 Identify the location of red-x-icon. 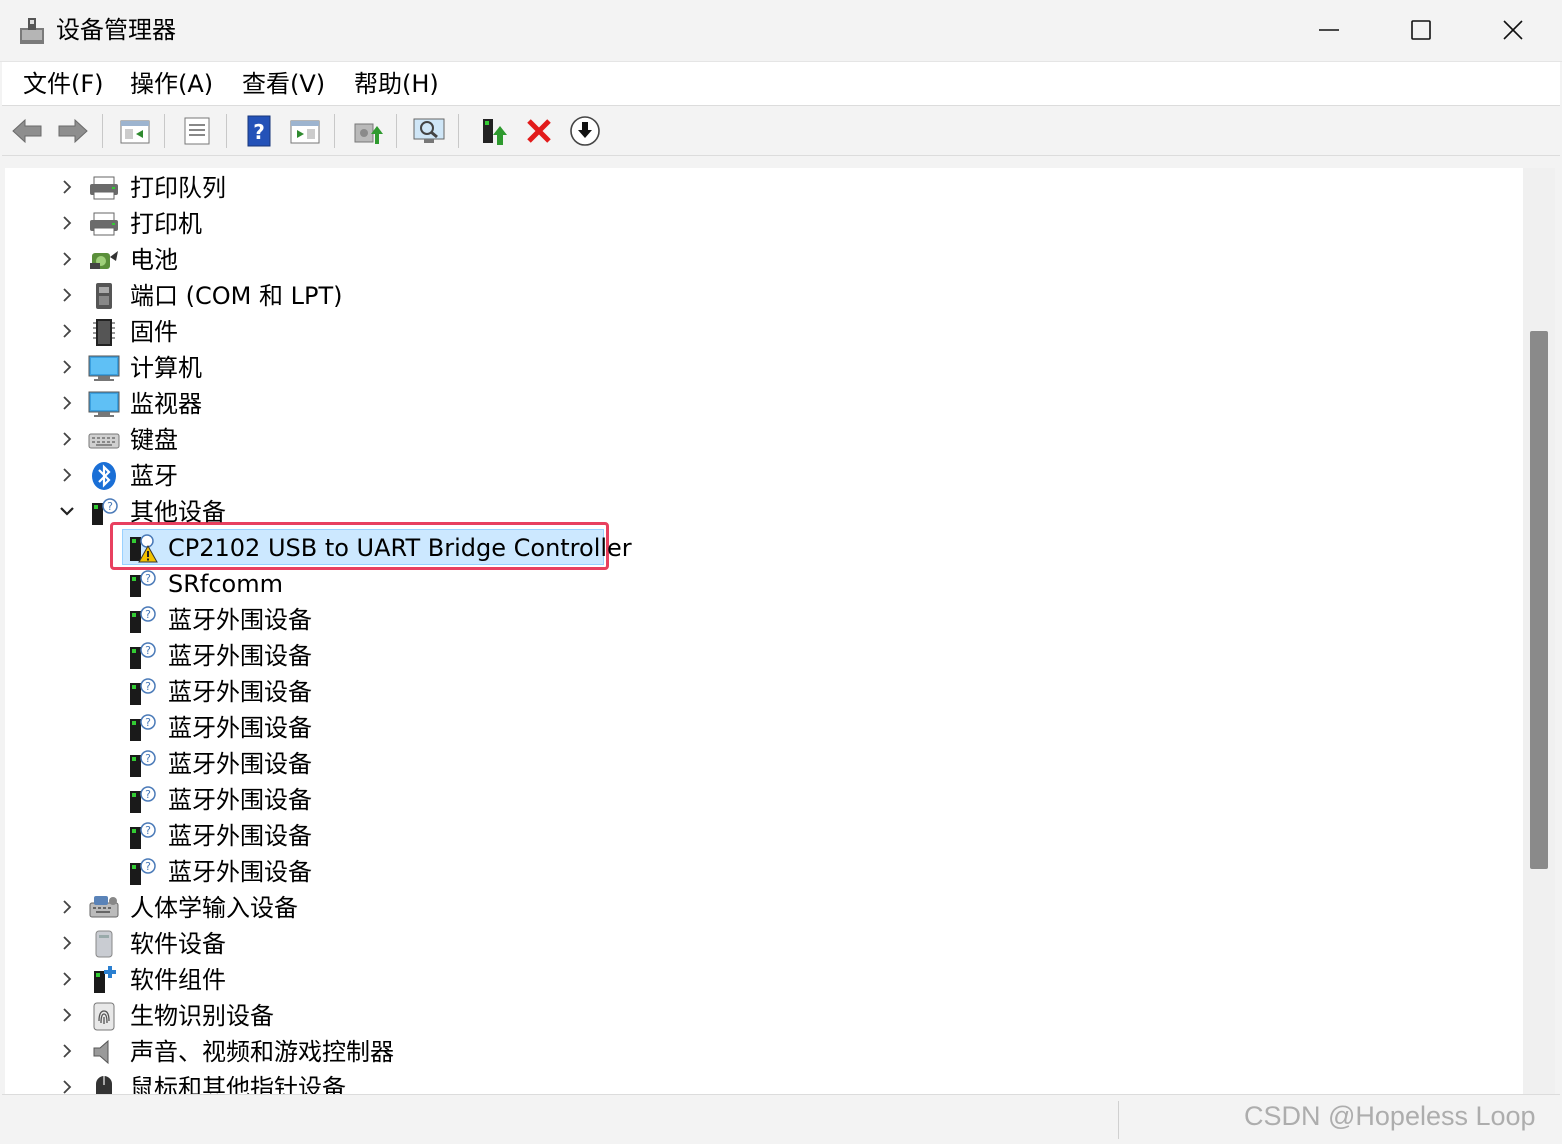
(539, 131).